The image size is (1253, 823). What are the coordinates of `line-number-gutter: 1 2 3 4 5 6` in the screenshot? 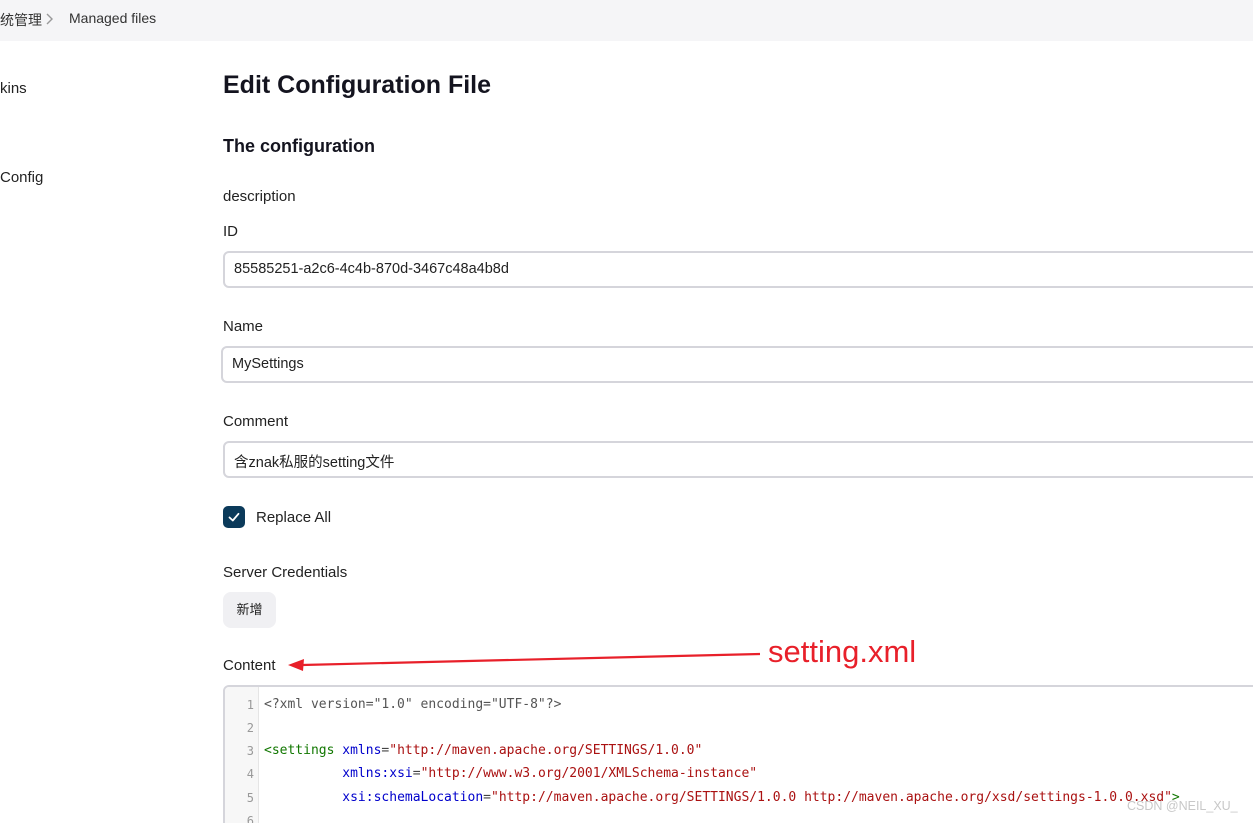 It's located at (242, 755).